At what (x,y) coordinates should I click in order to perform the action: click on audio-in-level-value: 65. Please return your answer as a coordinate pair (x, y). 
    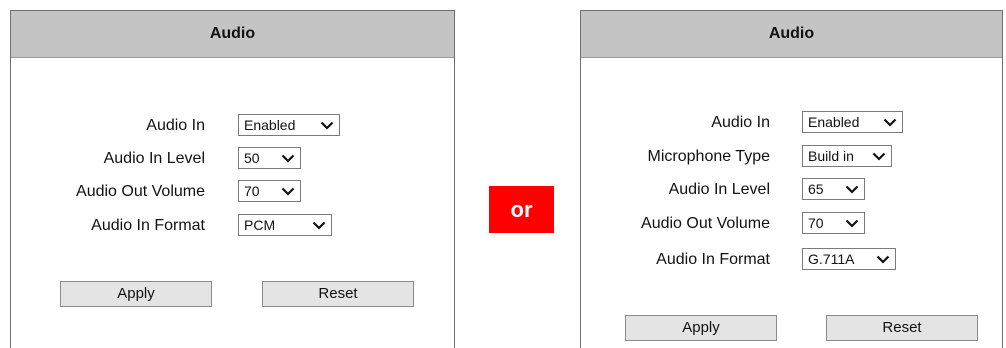
    Looking at the image, I should click on (816, 189).